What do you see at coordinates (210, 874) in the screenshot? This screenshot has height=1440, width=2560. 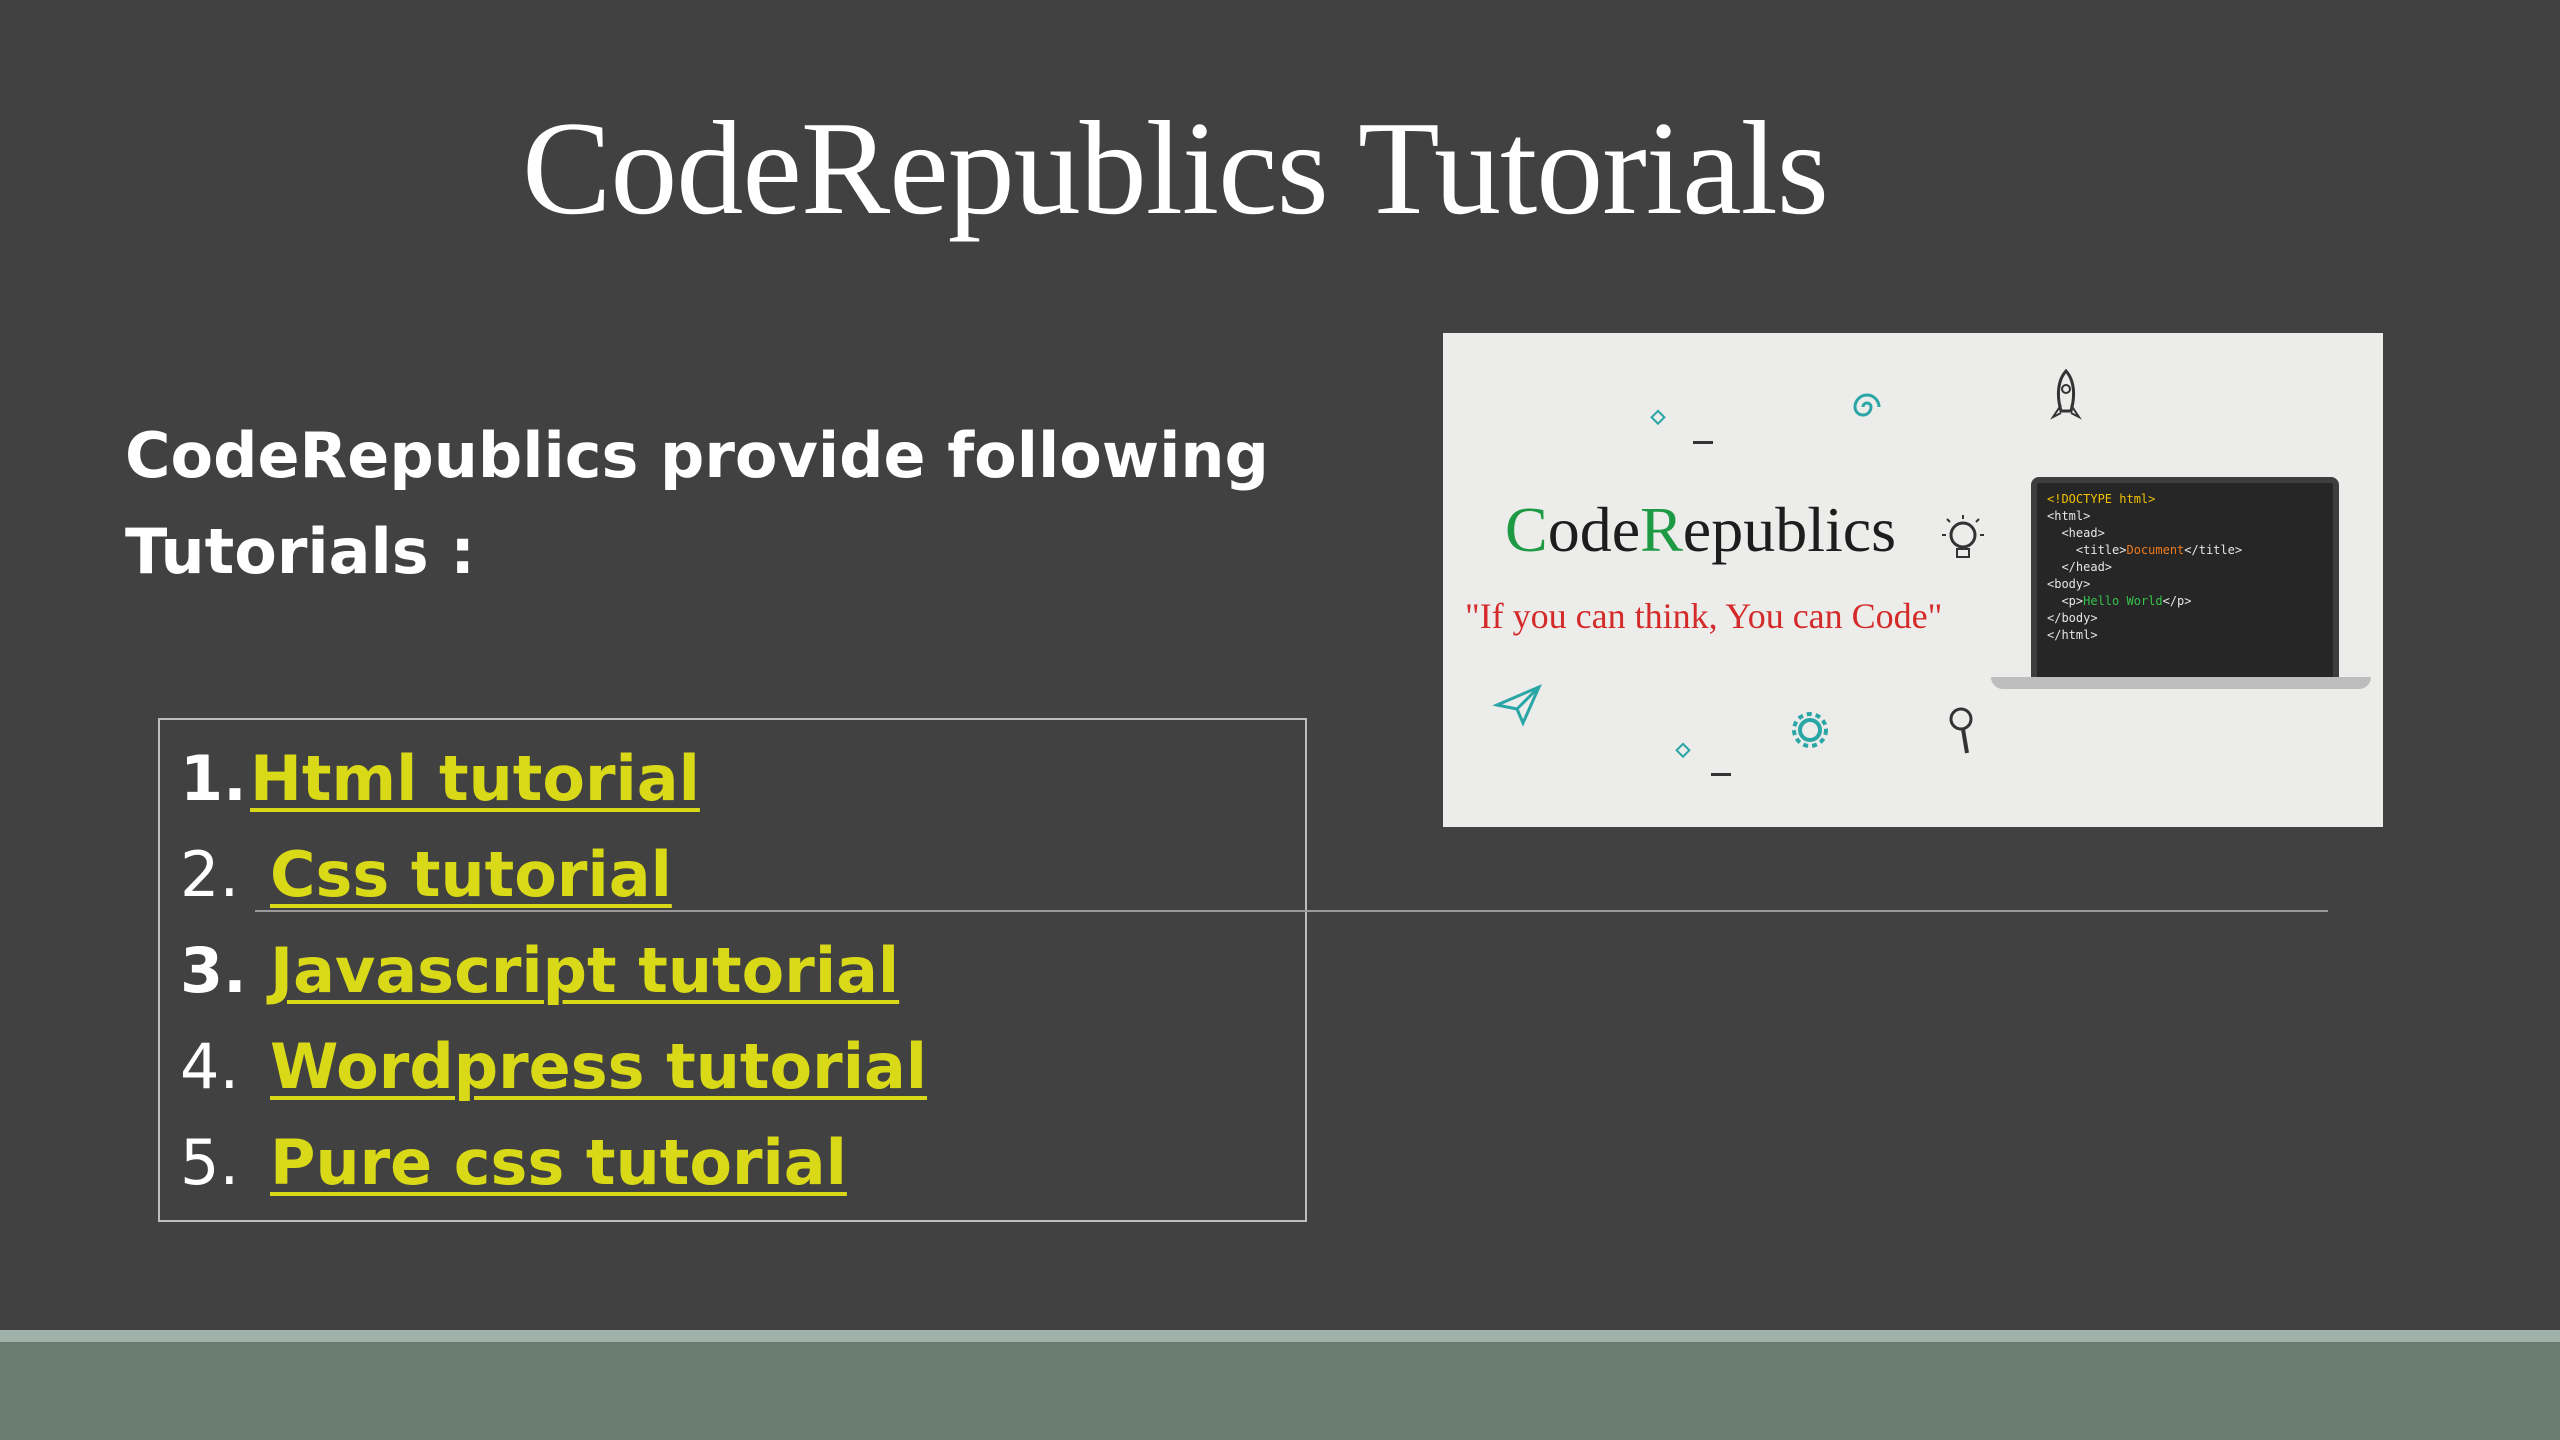 I see `list-number: 2.` at bounding box center [210, 874].